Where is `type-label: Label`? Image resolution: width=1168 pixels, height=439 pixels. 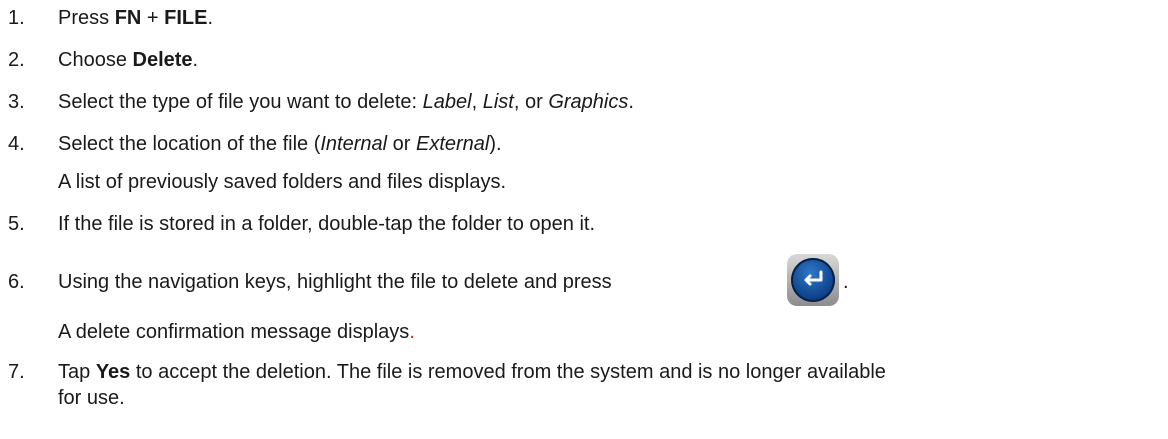 type-label: Label is located at coordinates (447, 102).